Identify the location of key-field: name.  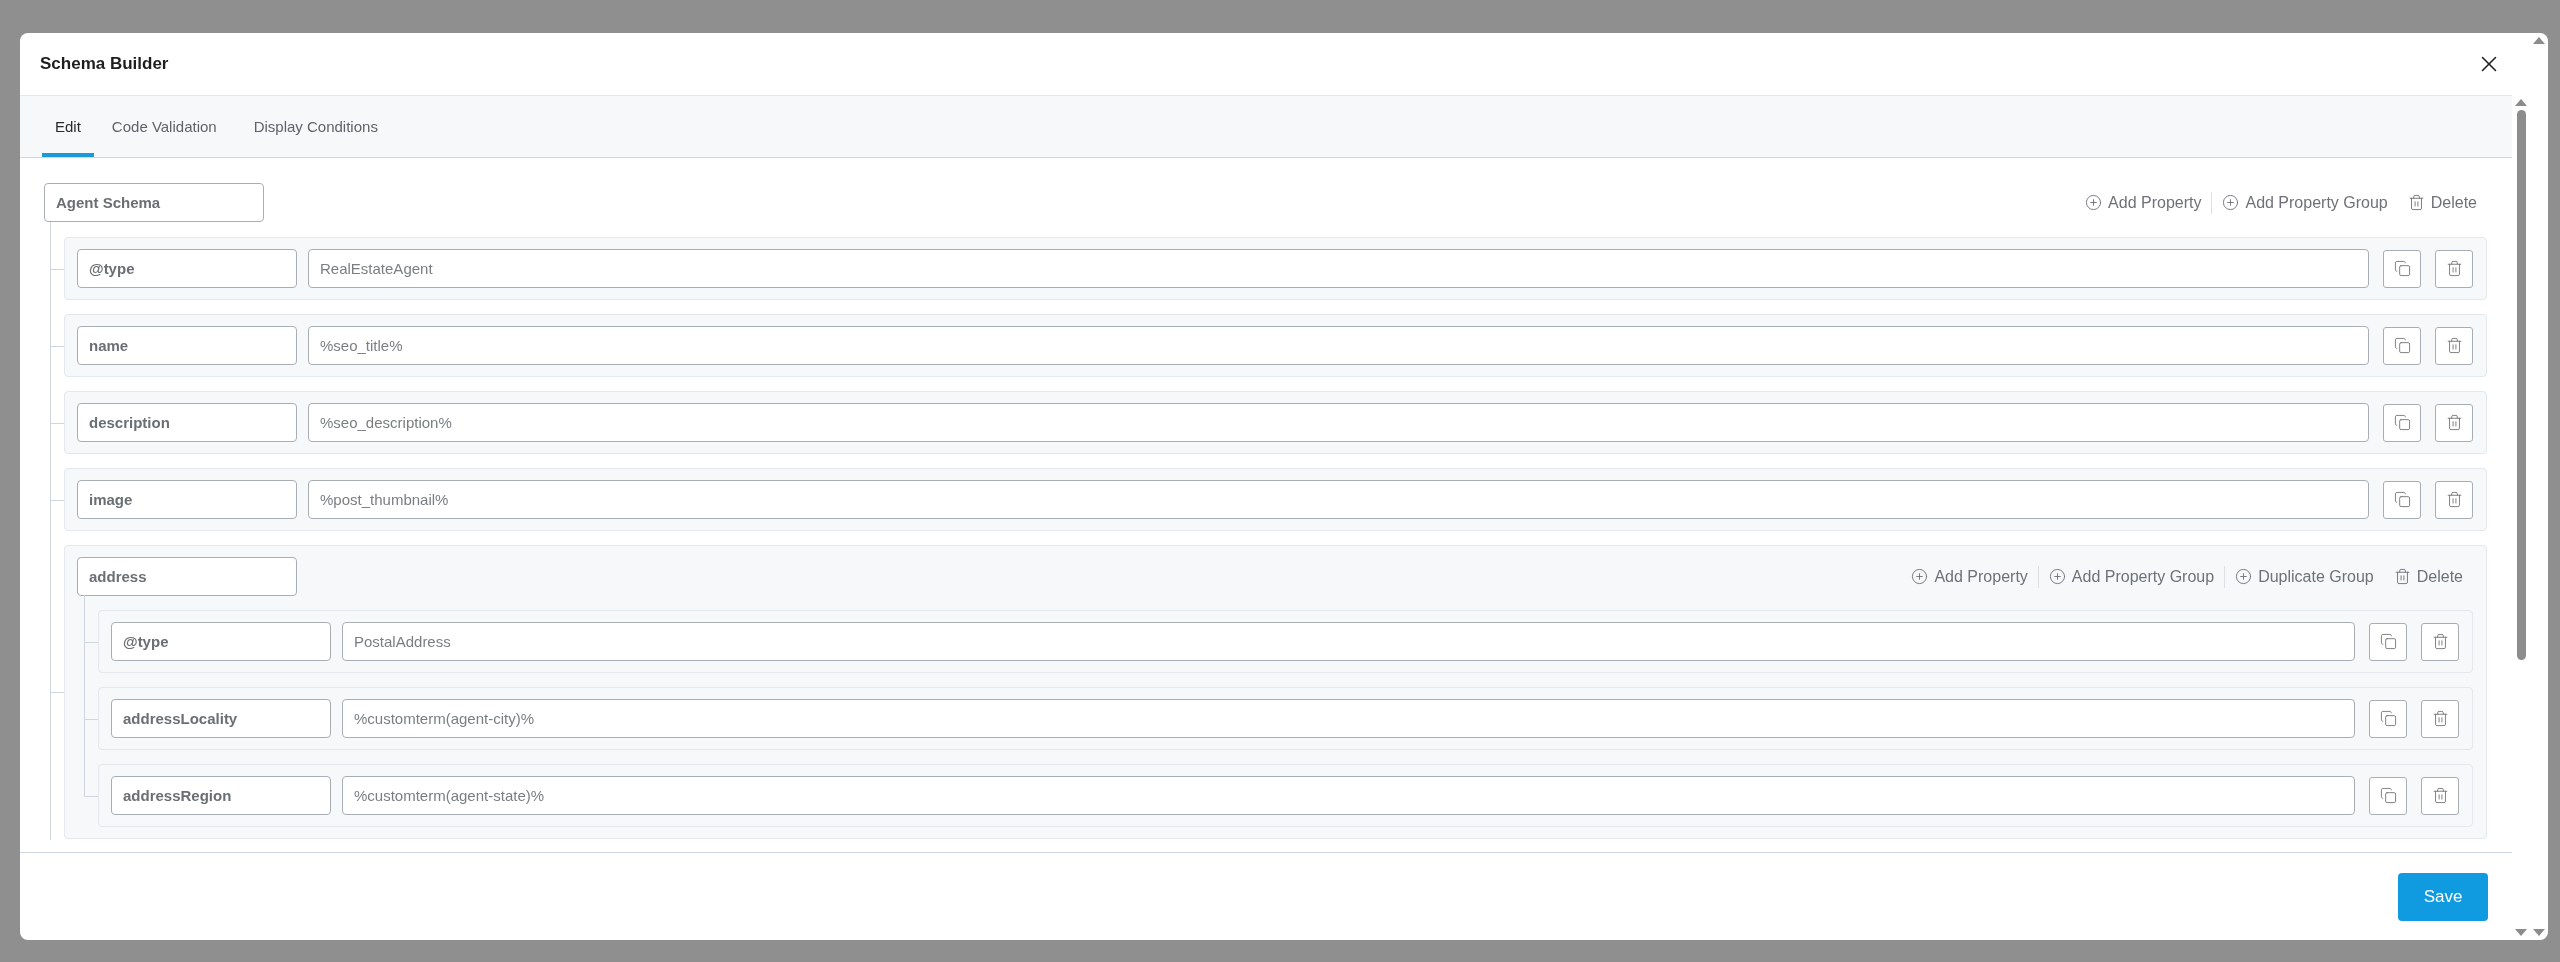
(187, 345).